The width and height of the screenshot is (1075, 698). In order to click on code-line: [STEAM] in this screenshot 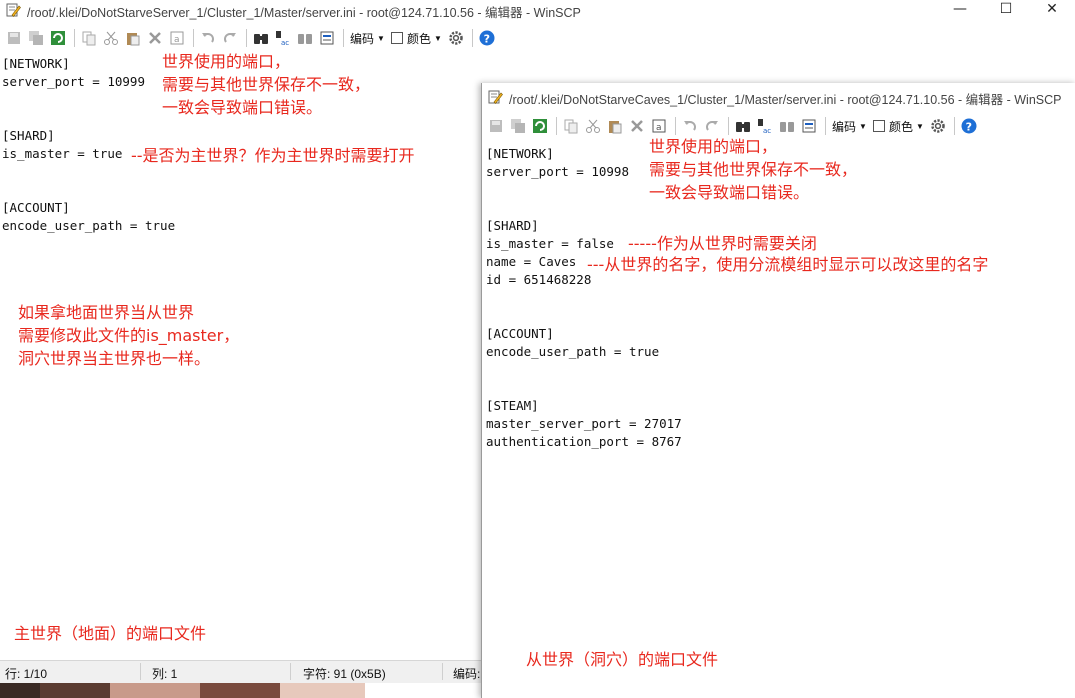, I will do `click(512, 405)`.